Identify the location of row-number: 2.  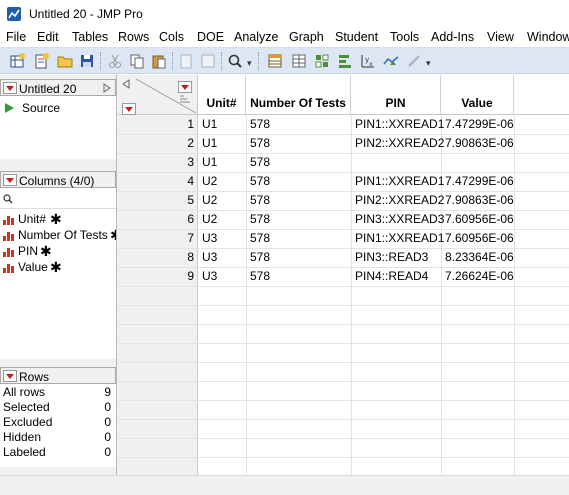
(156, 143).